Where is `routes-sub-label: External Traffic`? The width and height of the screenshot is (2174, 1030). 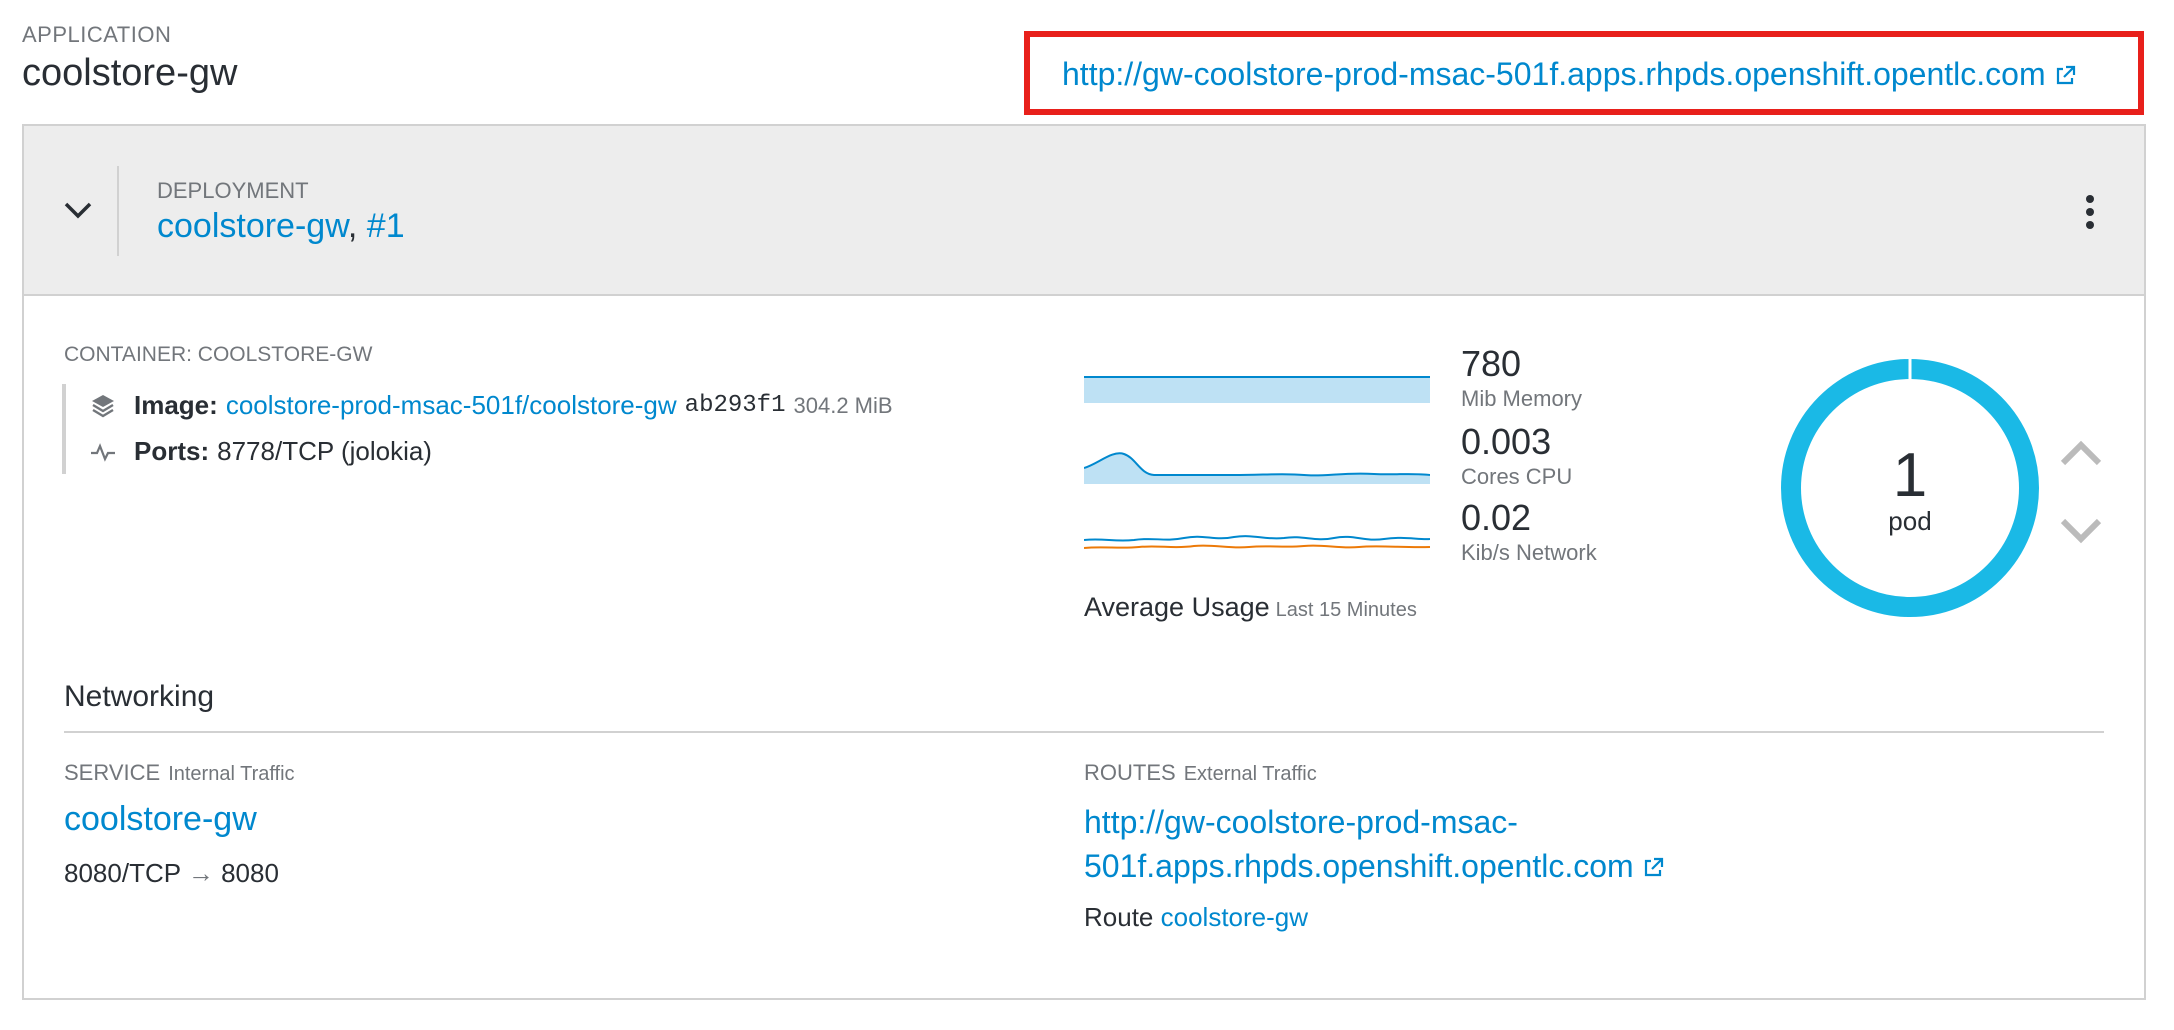
routes-sub-label: External Traffic is located at coordinates (1250, 774).